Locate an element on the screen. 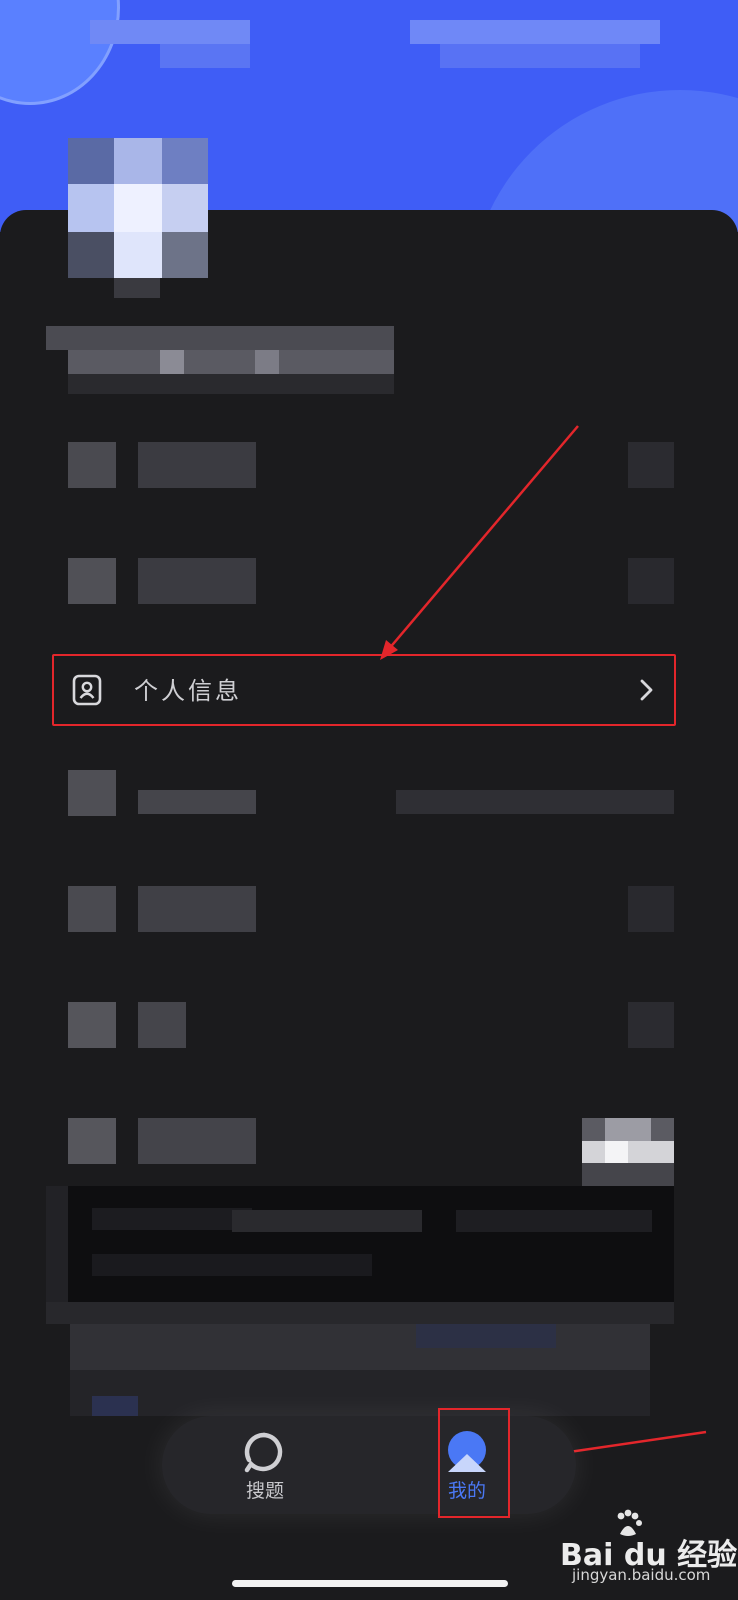 The width and height of the screenshot is (738, 1600). menu-item-label: 个人信息 is located at coordinates (188, 691).